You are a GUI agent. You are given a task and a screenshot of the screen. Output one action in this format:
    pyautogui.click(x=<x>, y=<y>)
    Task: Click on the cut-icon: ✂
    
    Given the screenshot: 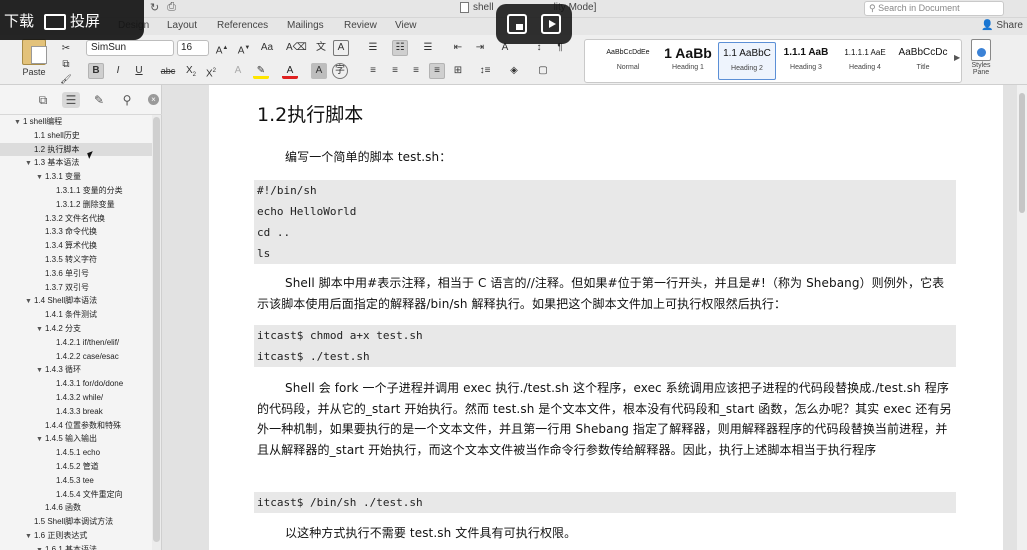 What is the action you would take?
    pyautogui.click(x=66, y=49)
    